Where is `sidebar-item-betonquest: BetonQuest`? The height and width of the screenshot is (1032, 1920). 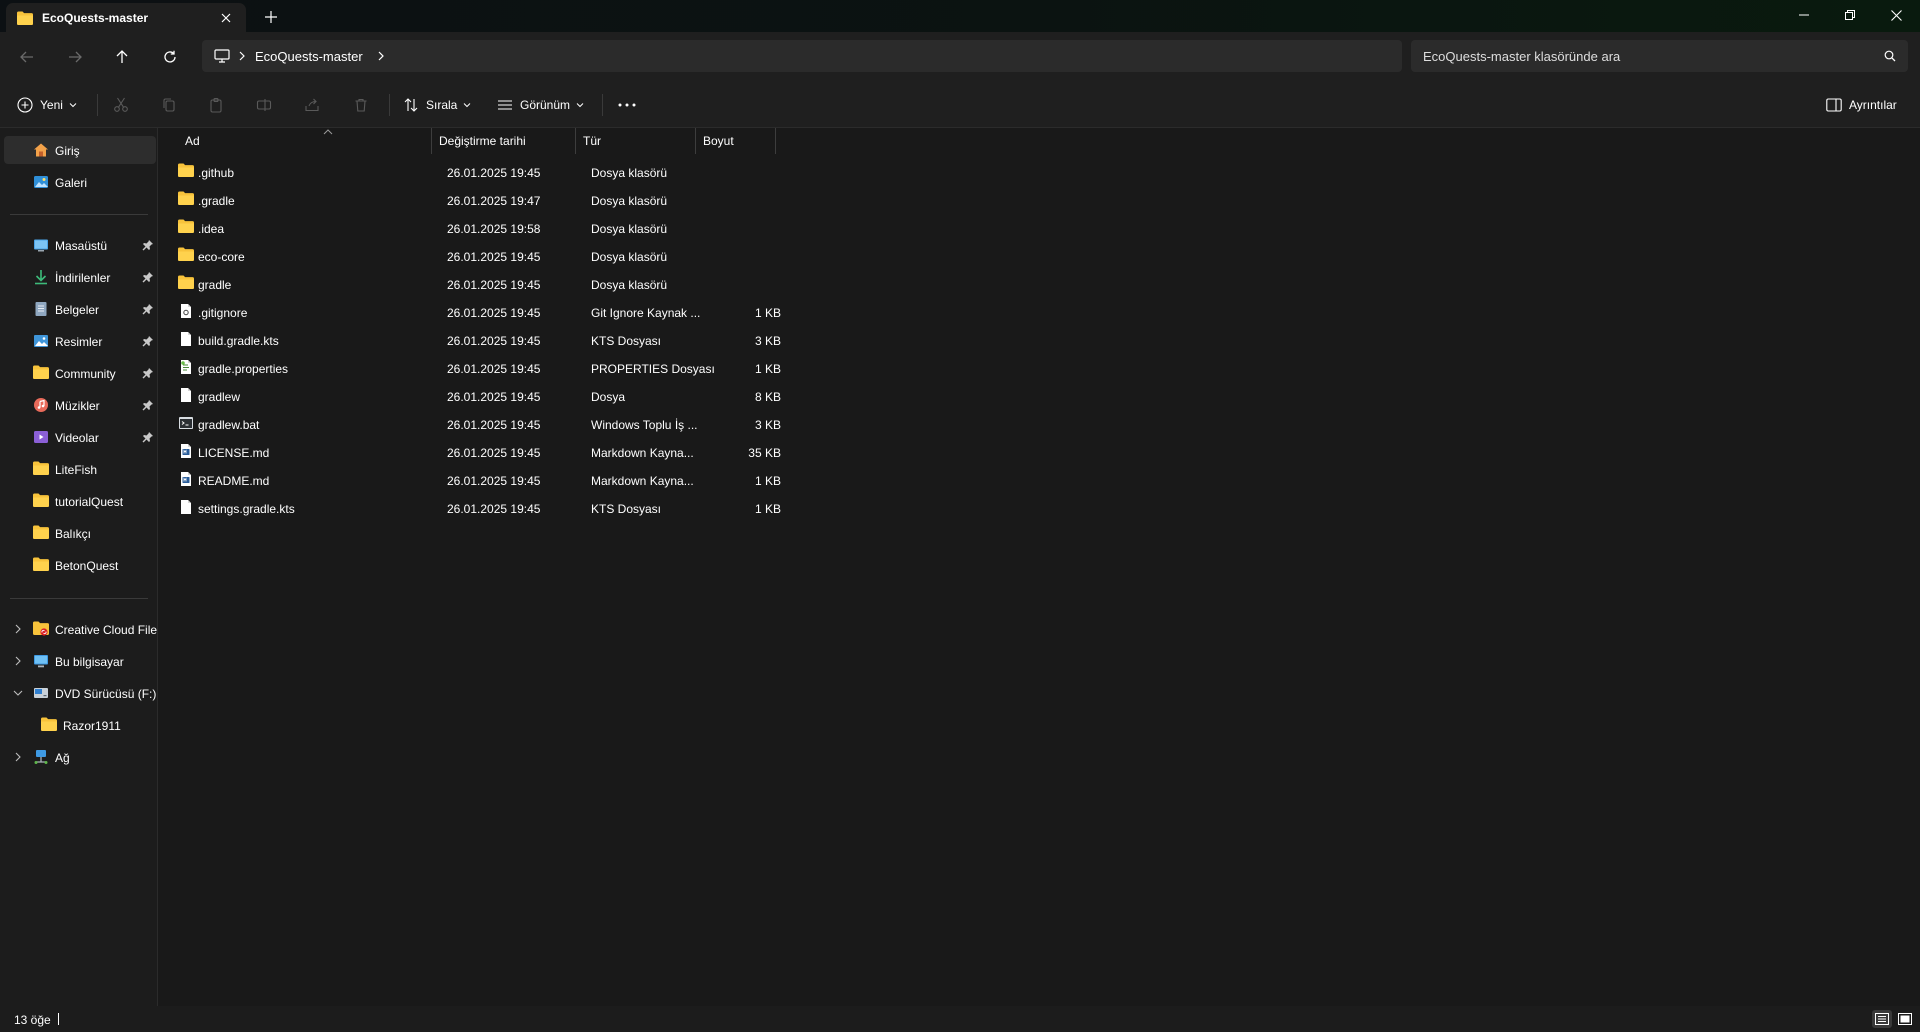
sidebar-item-betonquest: BetonQuest is located at coordinates (80, 565).